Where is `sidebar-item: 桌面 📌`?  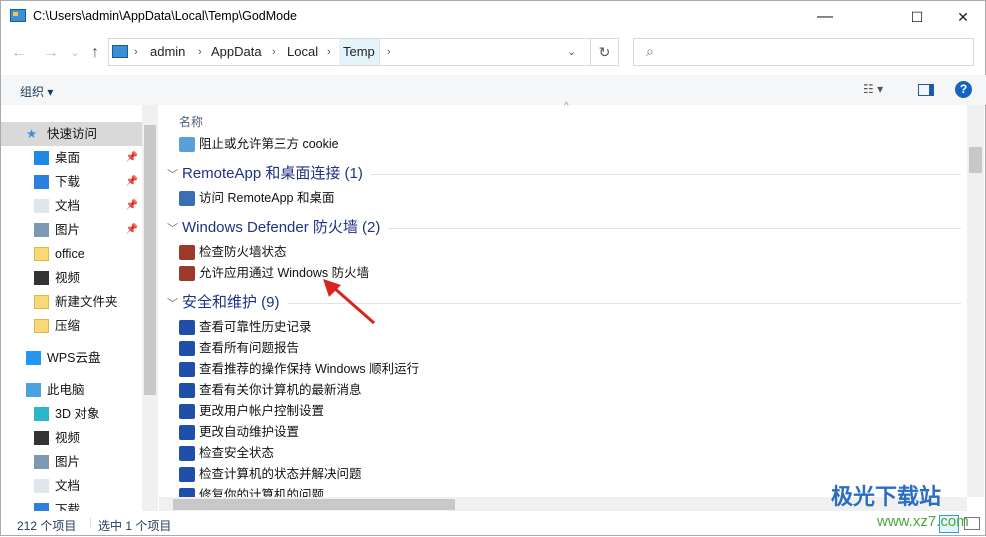 sidebar-item: 桌面 📌 is located at coordinates (71, 158).